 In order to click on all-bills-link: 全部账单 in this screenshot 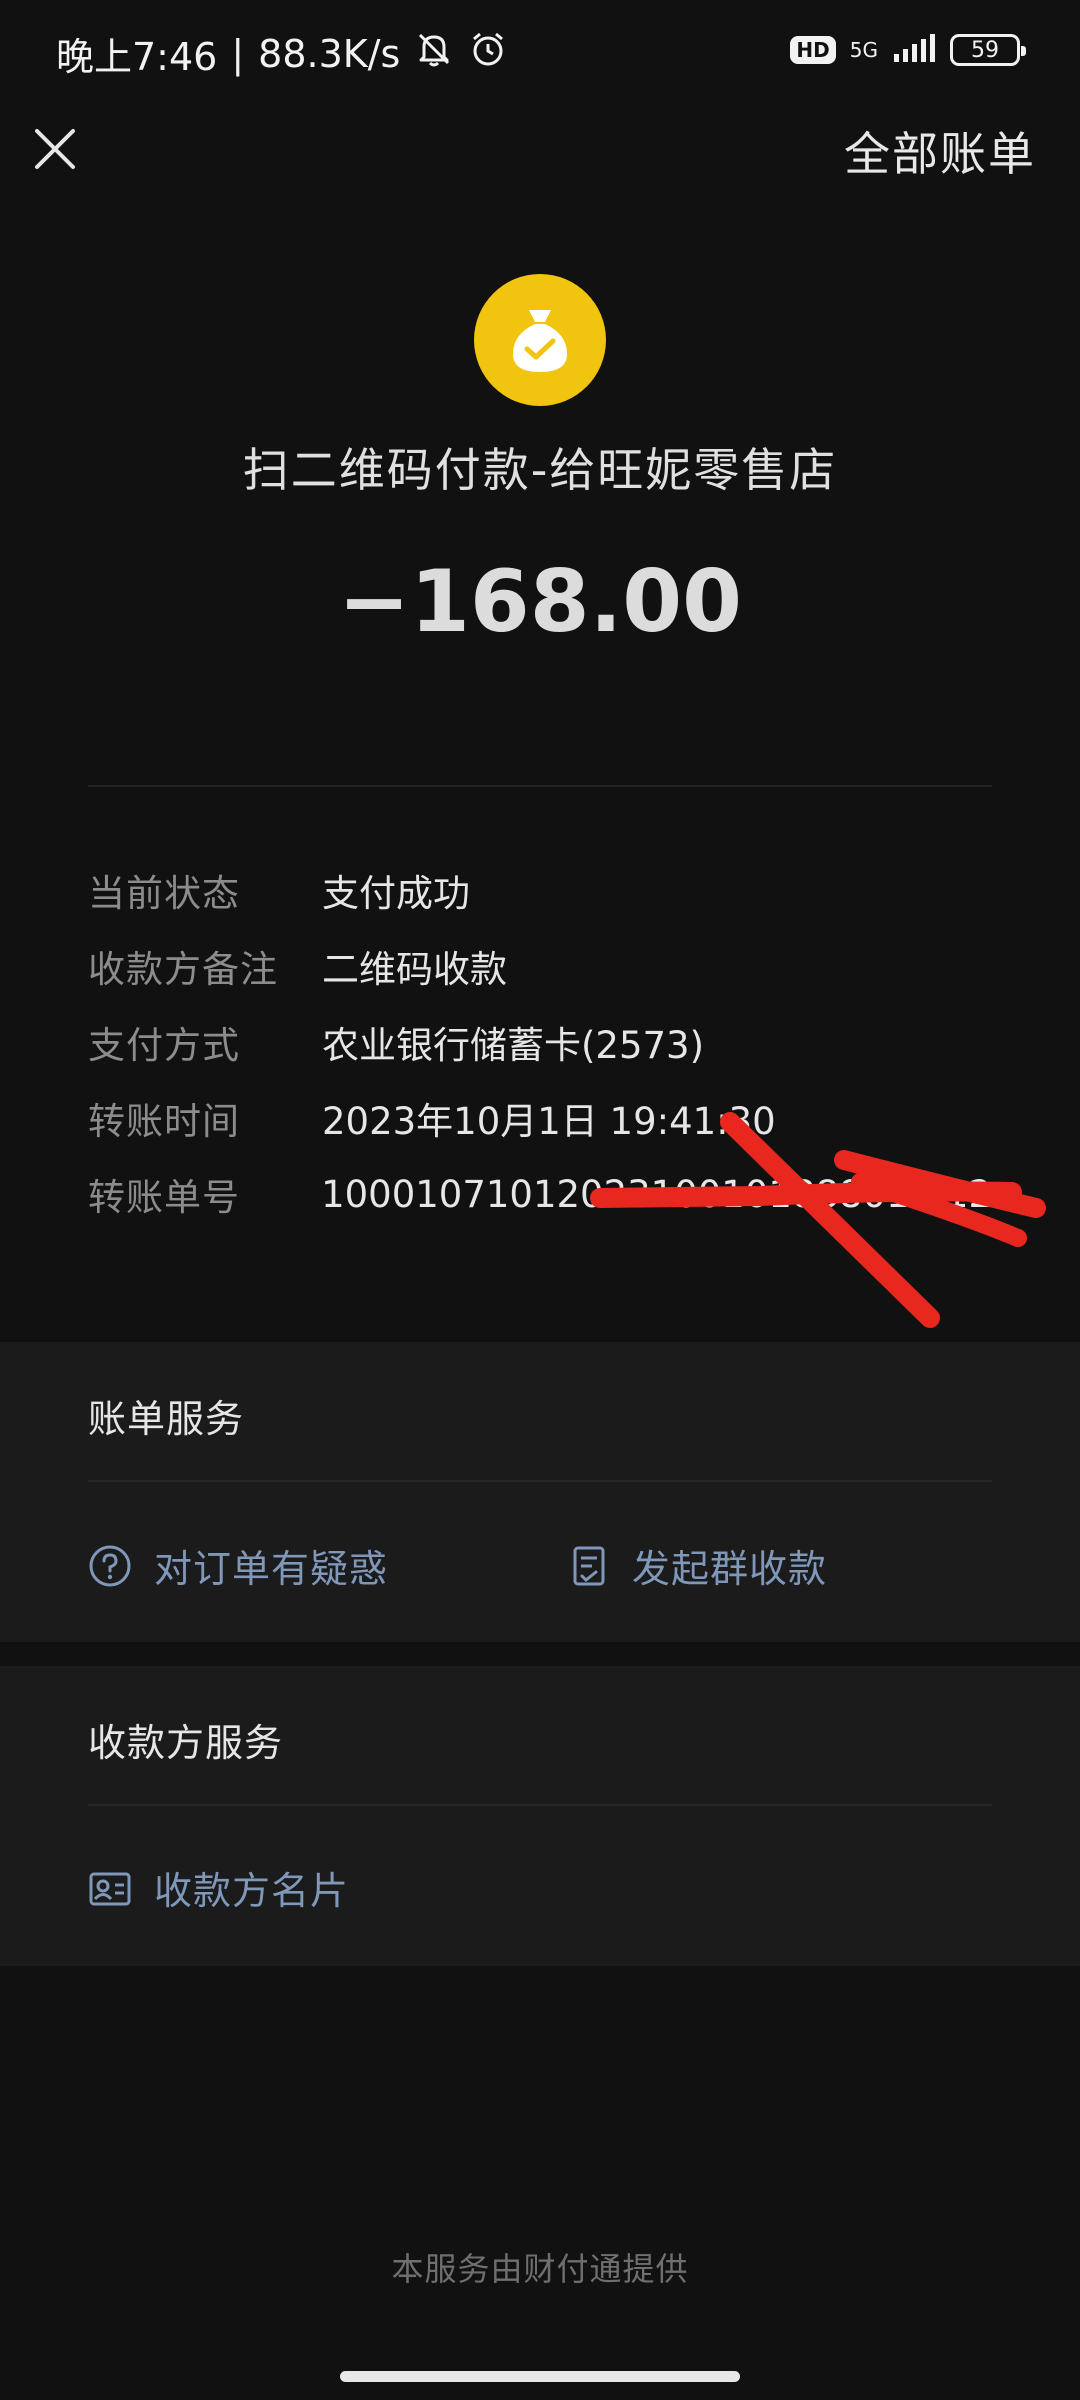, I will do `click(940, 151)`.